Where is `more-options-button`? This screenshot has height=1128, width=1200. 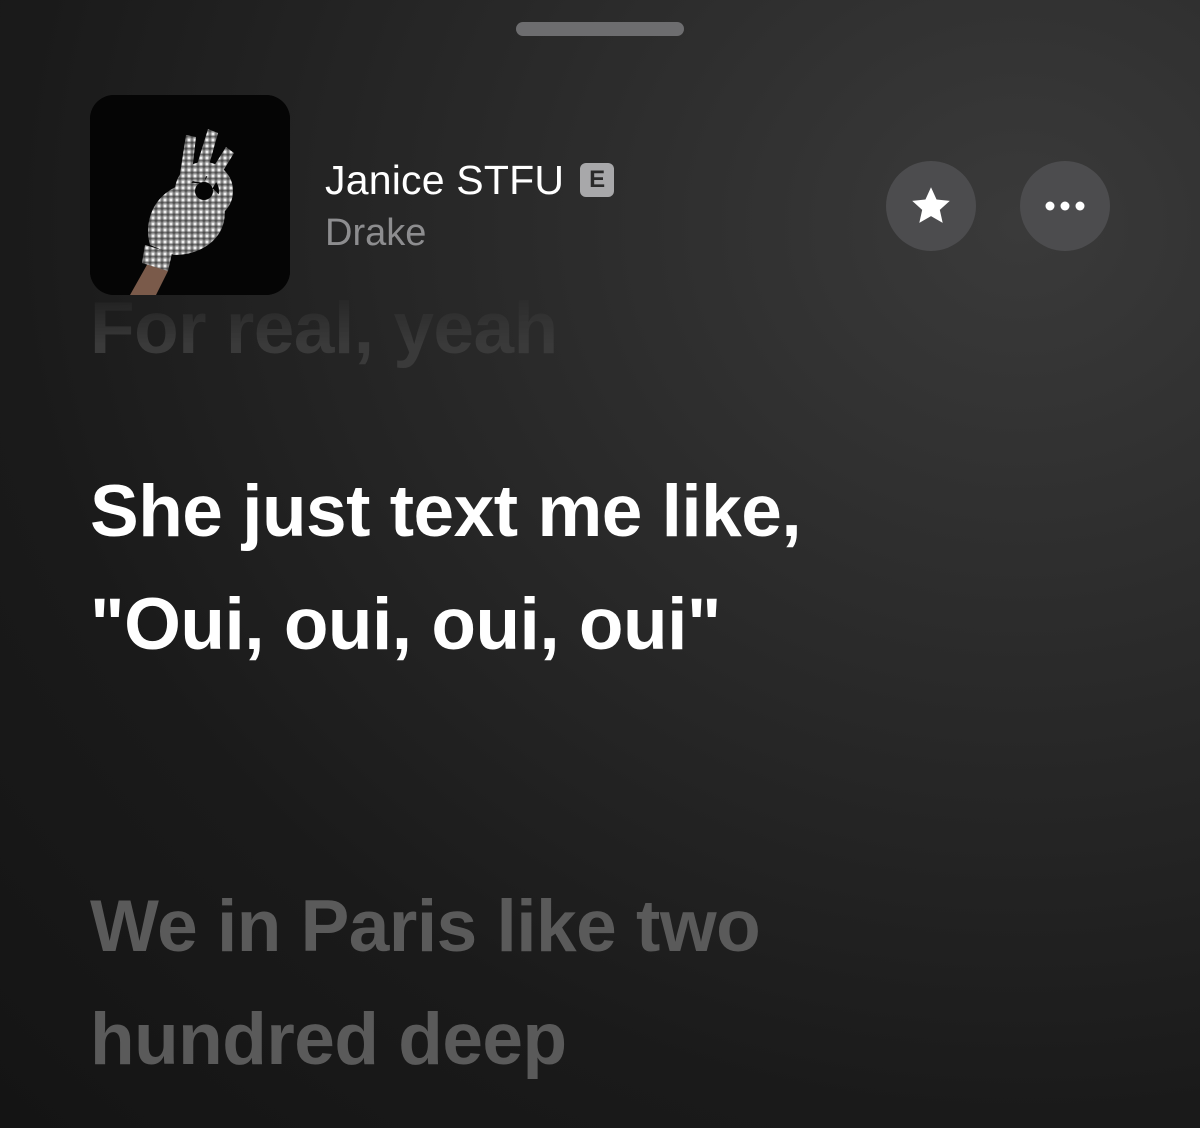 more-options-button is located at coordinates (1065, 206).